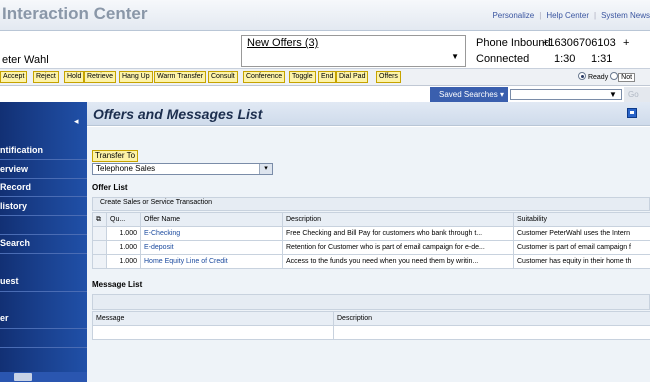 The width and height of the screenshot is (650, 382). I want to click on sidebar-menu-button, so click(23, 377).